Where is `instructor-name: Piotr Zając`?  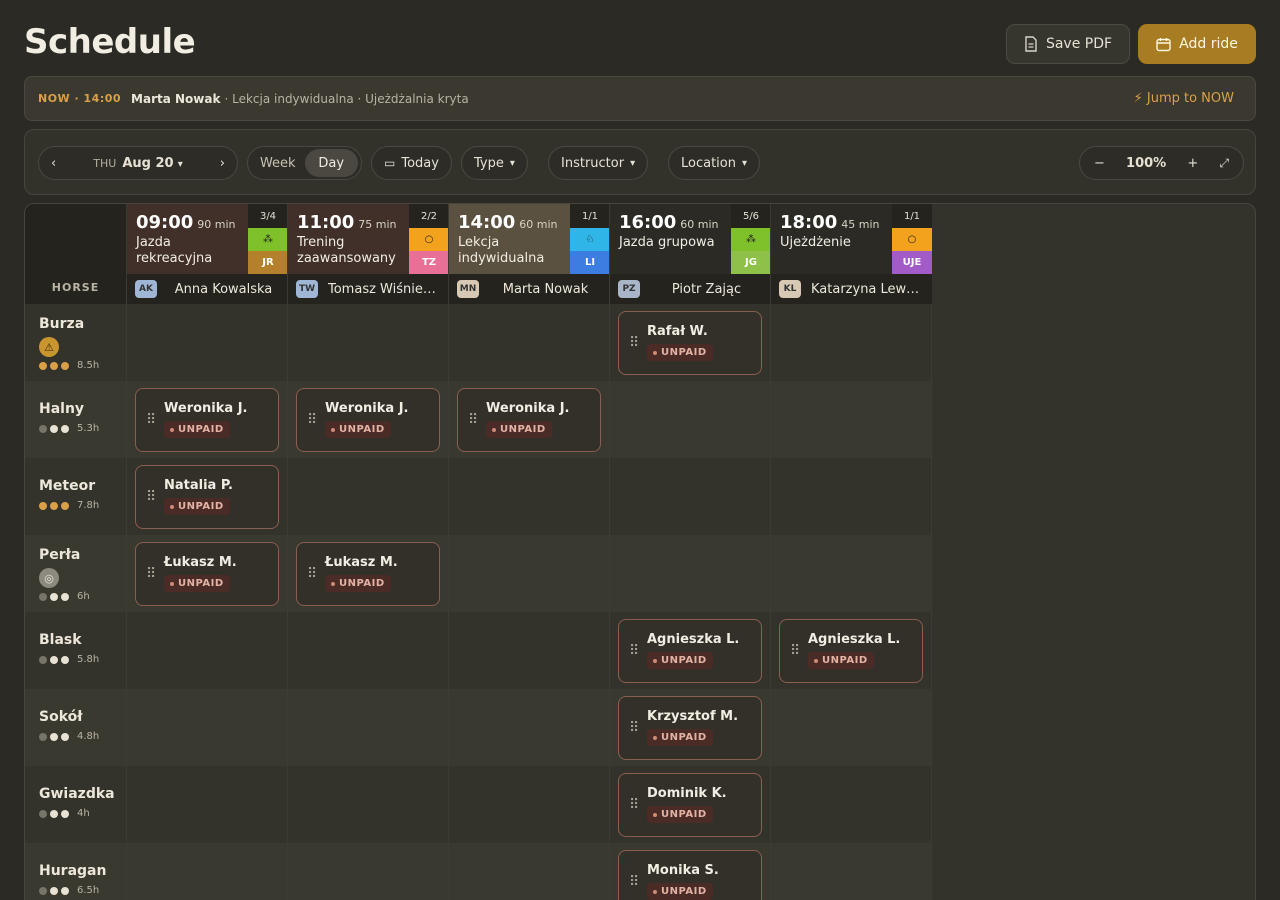 instructor-name: Piotr Zając is located at coordinates (706, 289).